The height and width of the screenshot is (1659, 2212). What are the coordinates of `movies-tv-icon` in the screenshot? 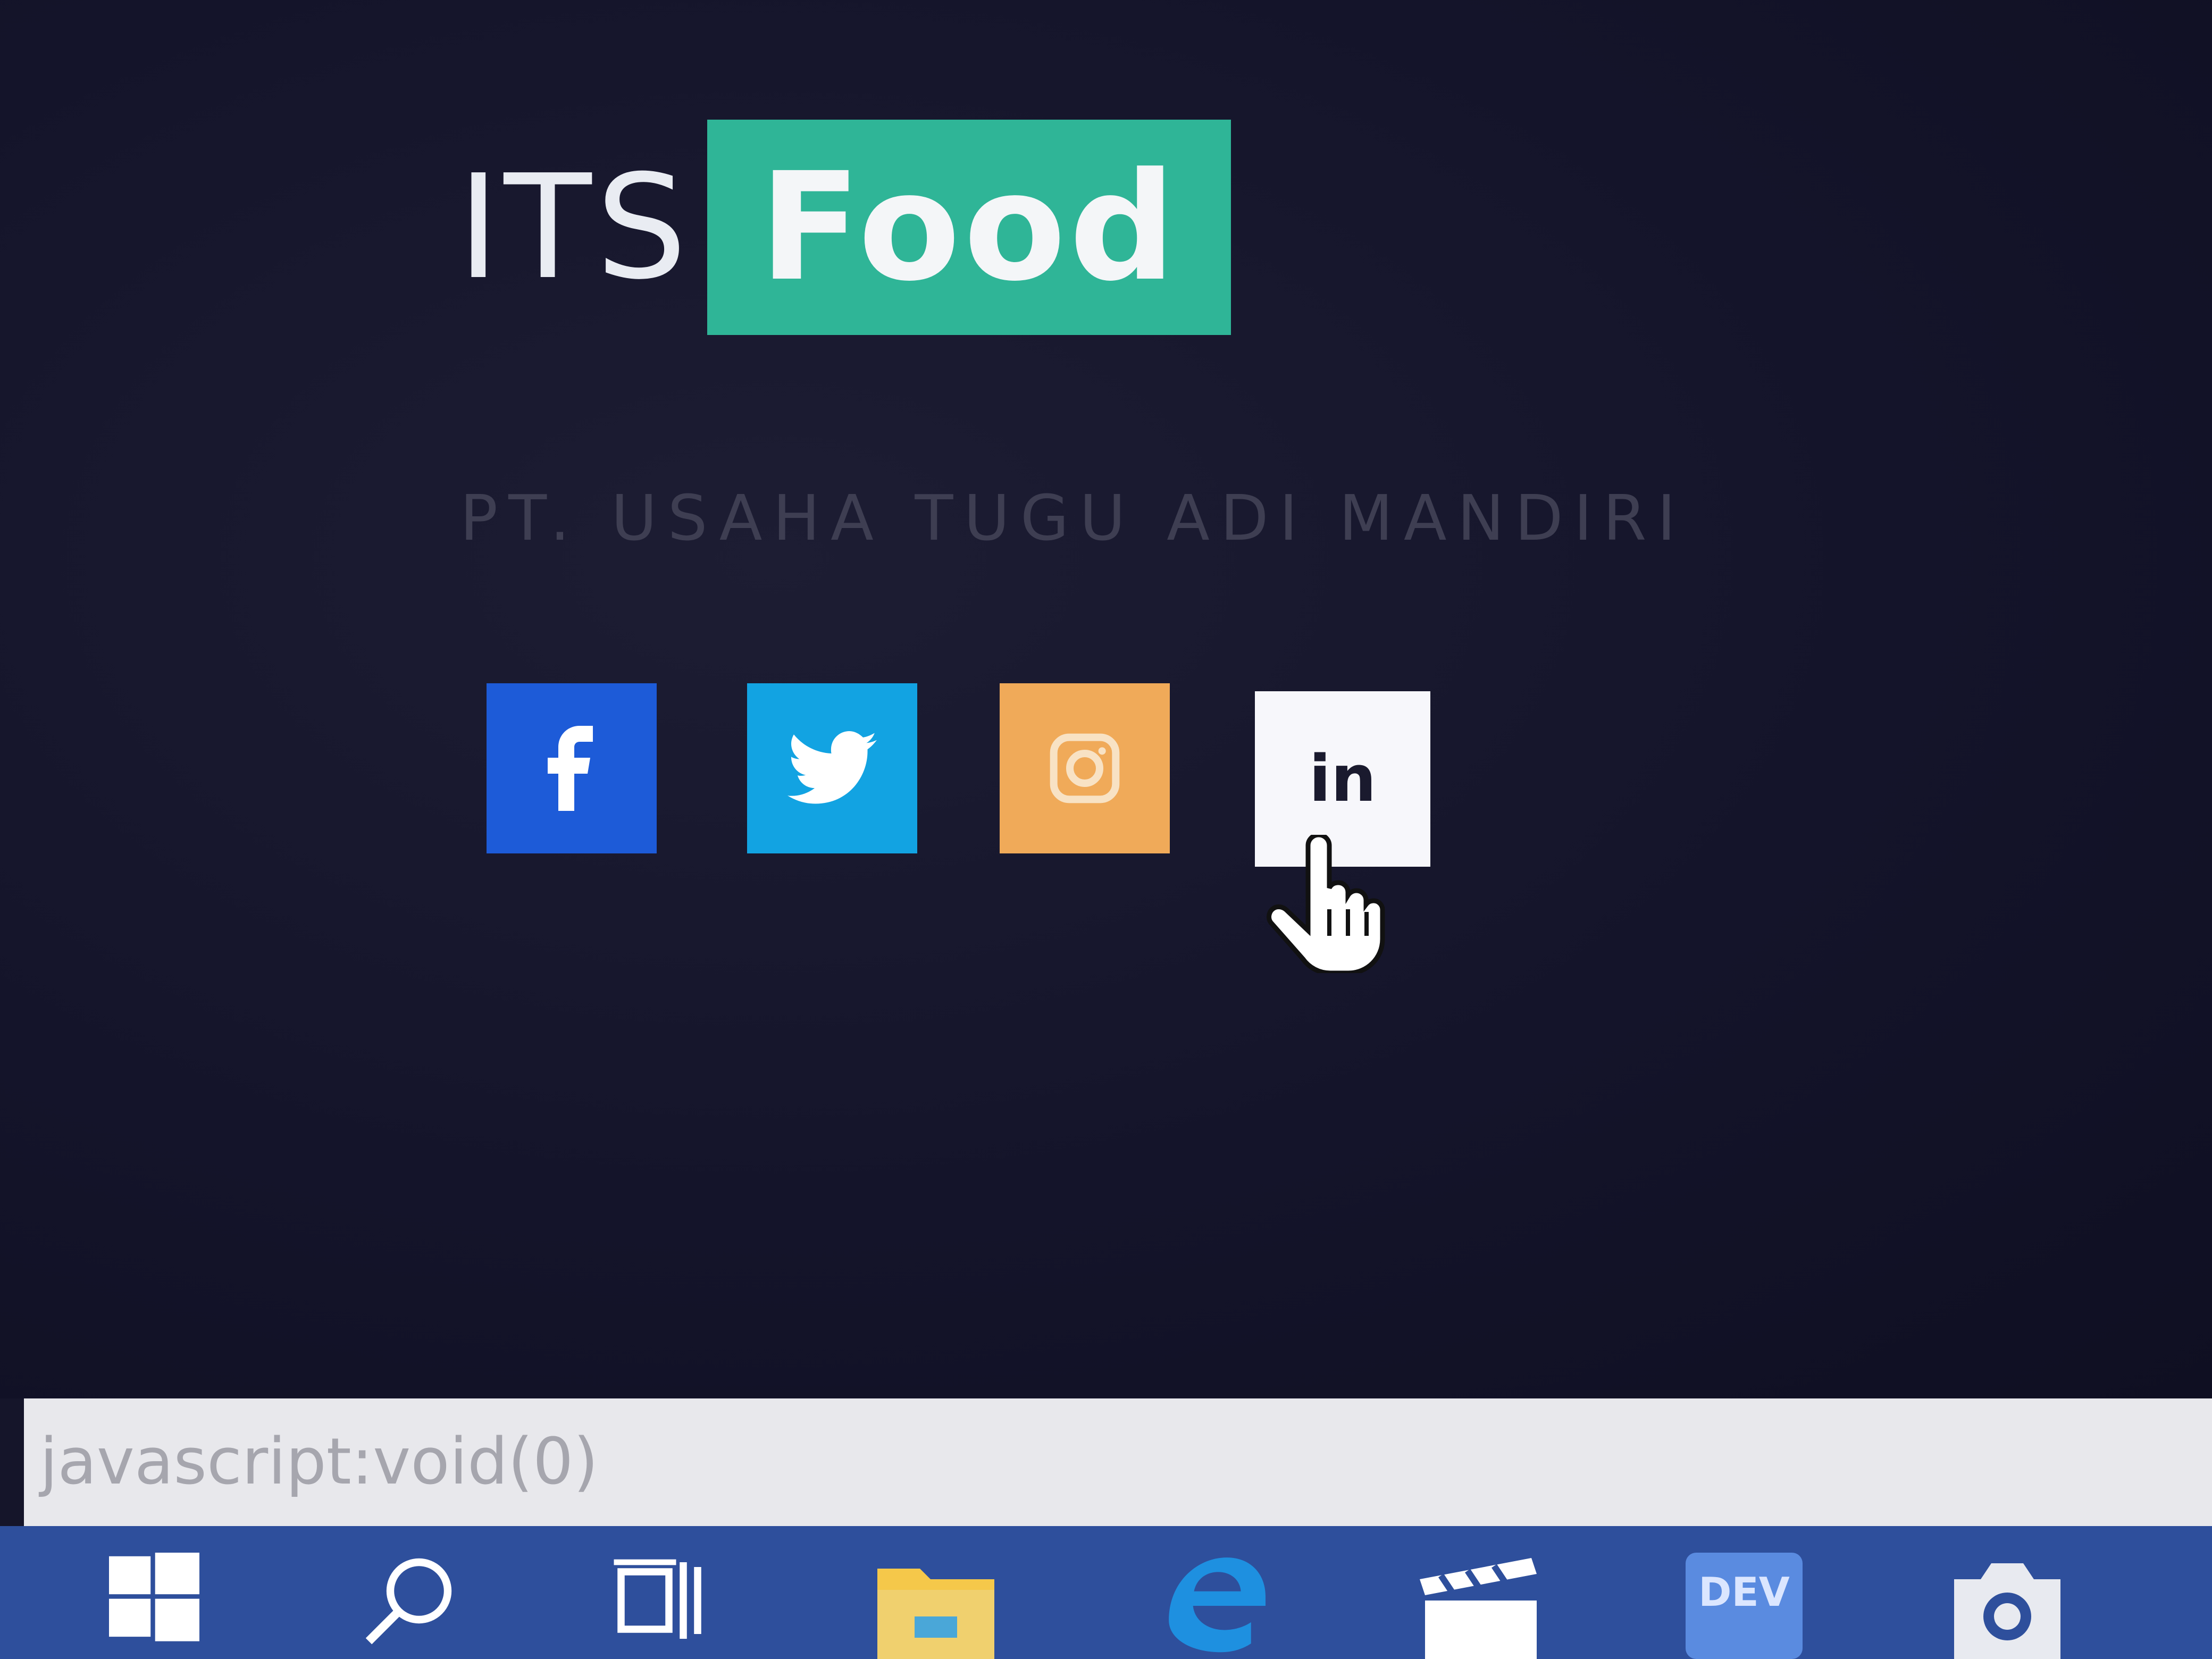 It's located at (1478, 1606).